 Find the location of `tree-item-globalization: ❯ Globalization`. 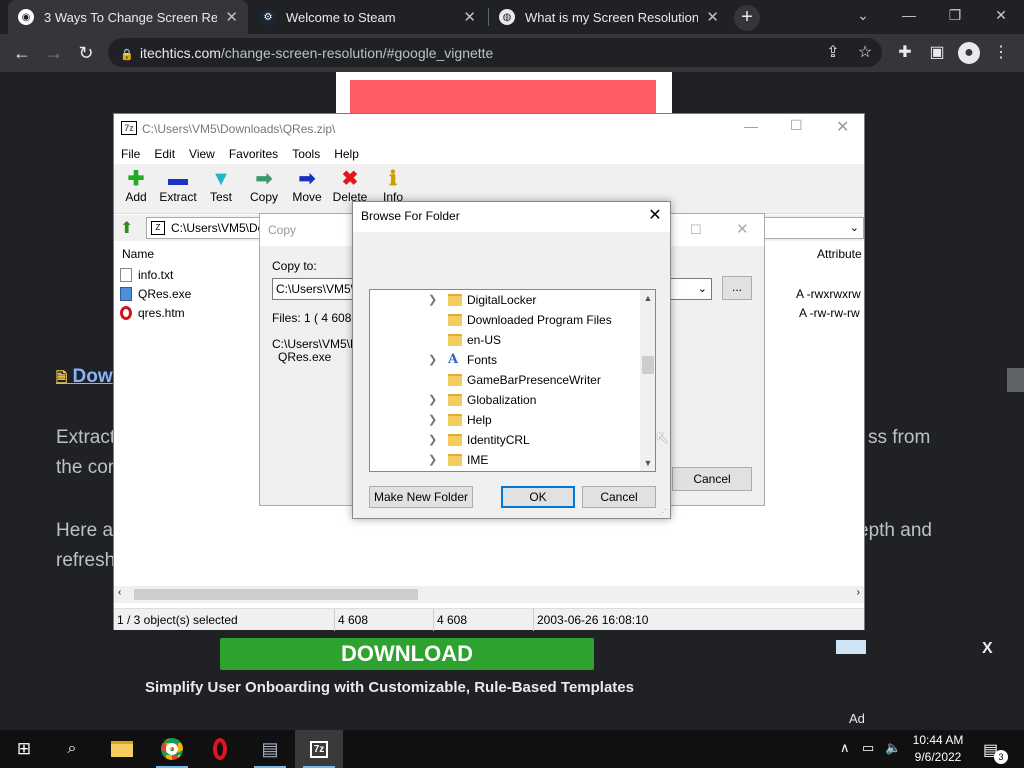

tree-item-globalization: ❯ Globalization is located at coordinates (505, 400).